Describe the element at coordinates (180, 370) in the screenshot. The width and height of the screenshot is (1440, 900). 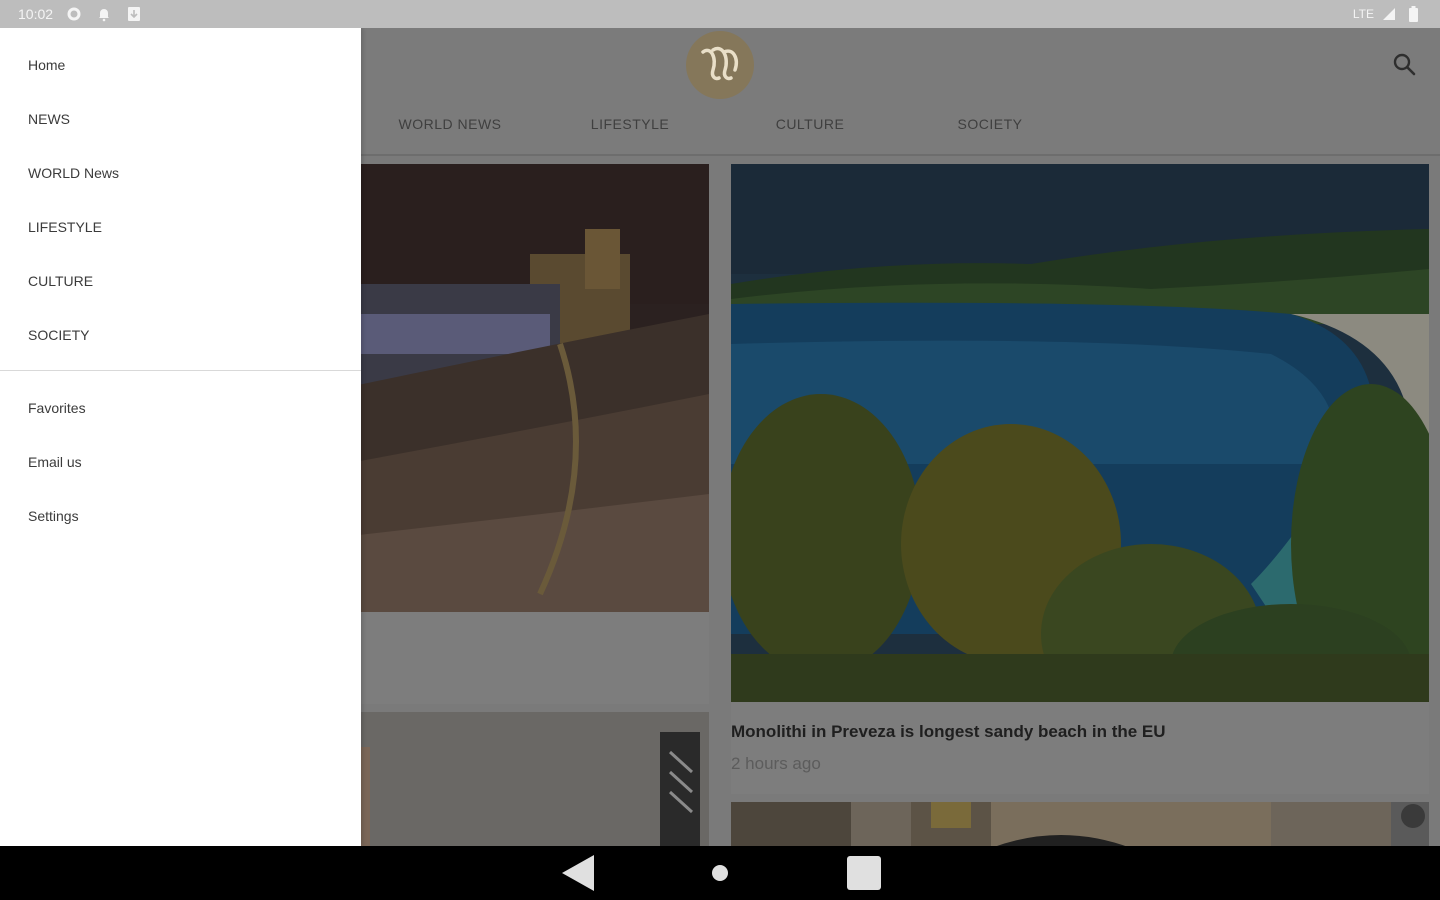
I see `drawer-divider` at that location.